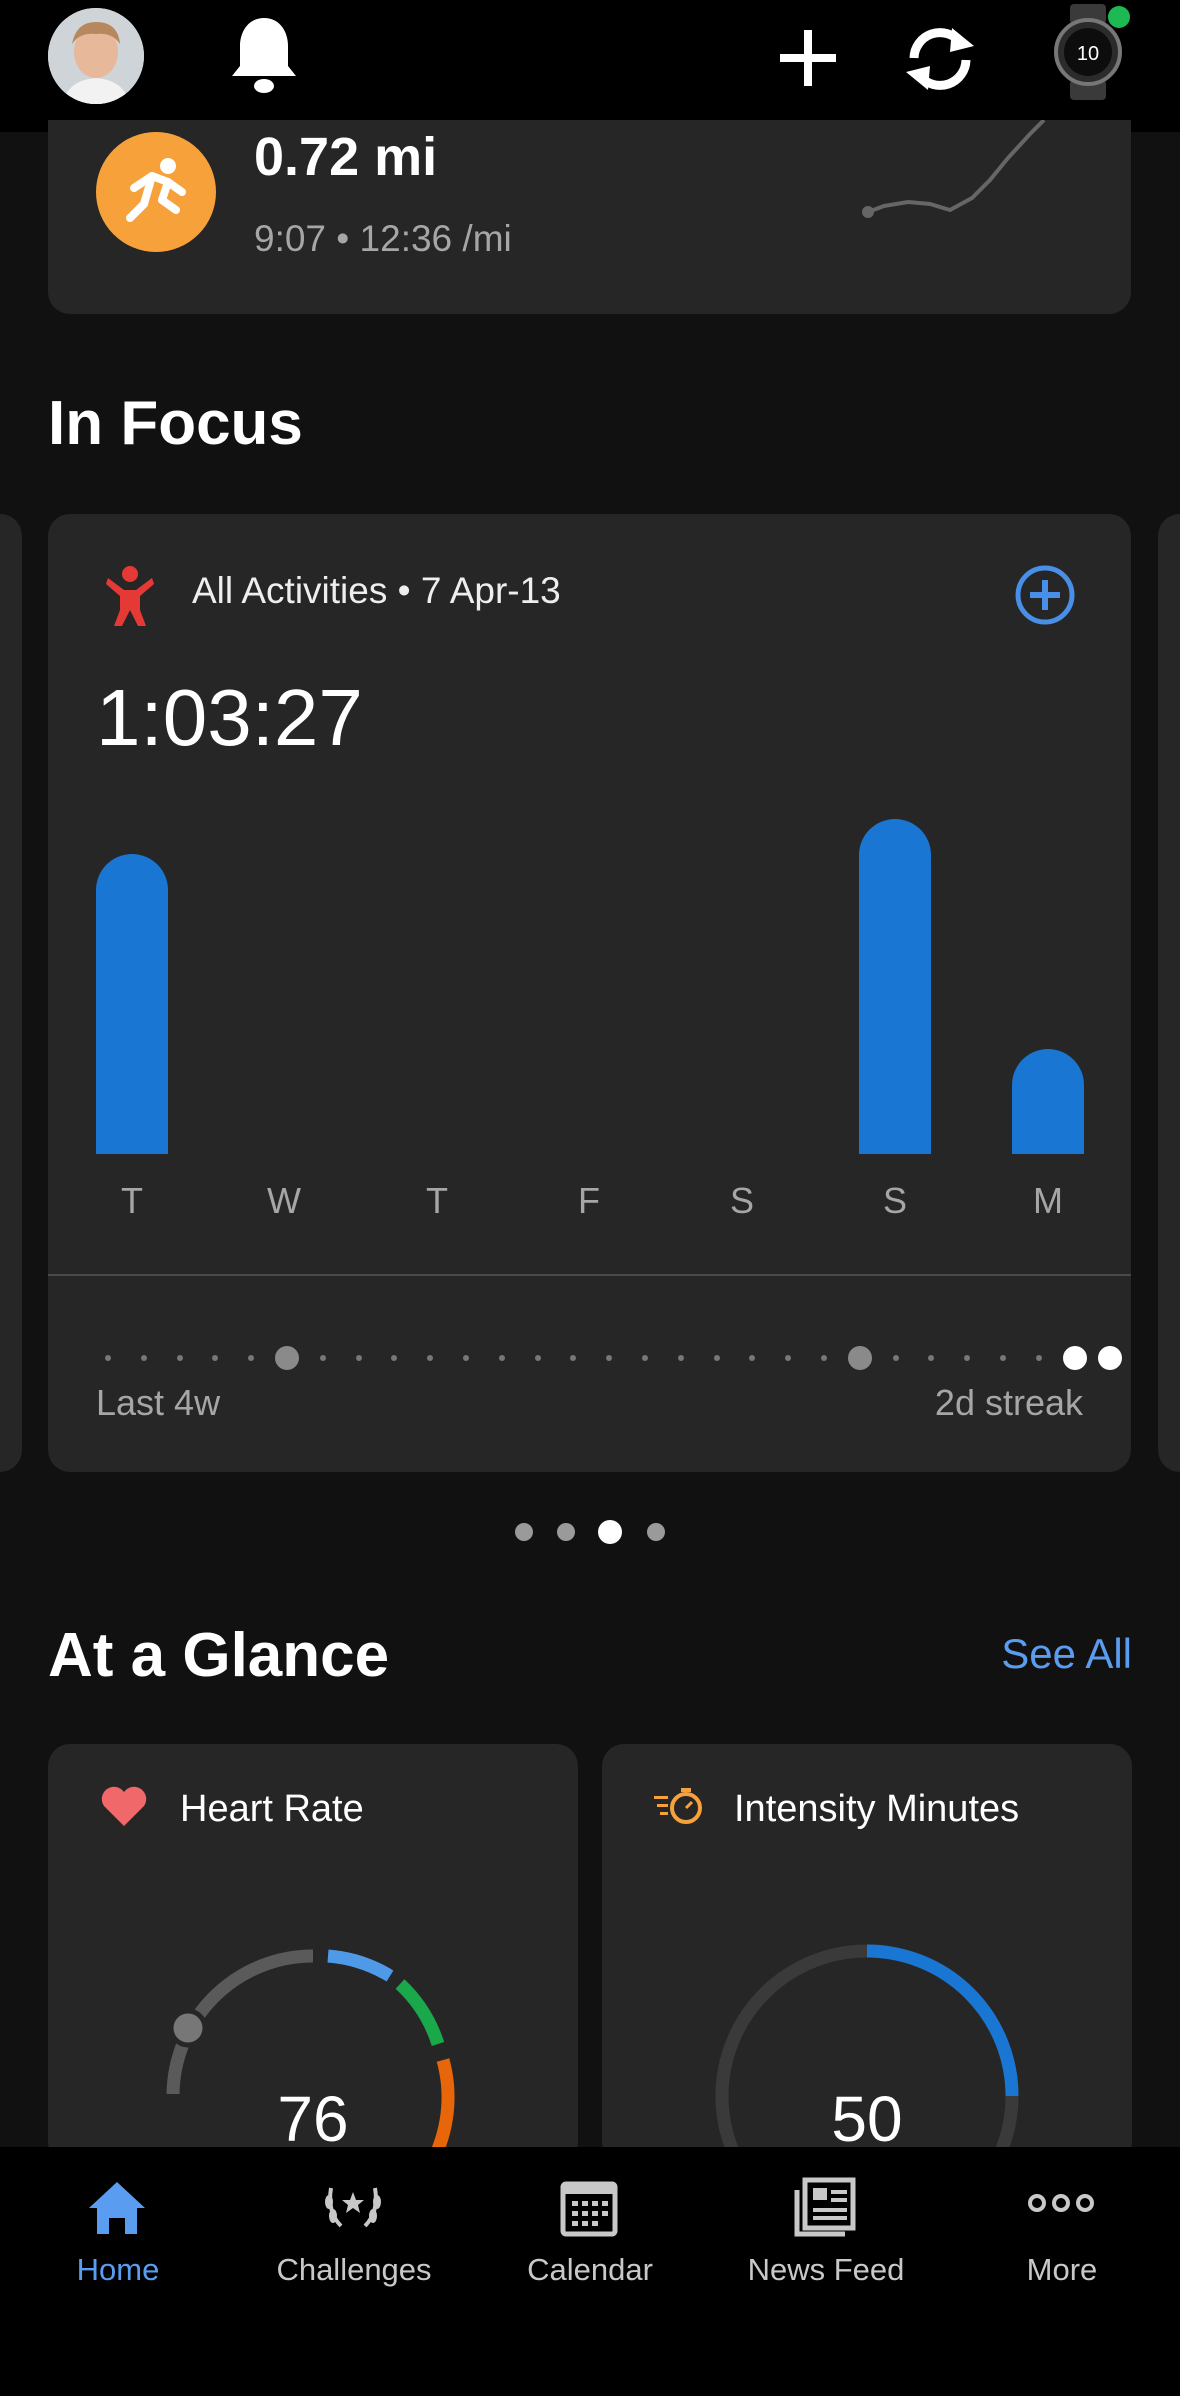  I want to click on intensity-minutes-label: Intensity Minutes, so click(877, 1809).